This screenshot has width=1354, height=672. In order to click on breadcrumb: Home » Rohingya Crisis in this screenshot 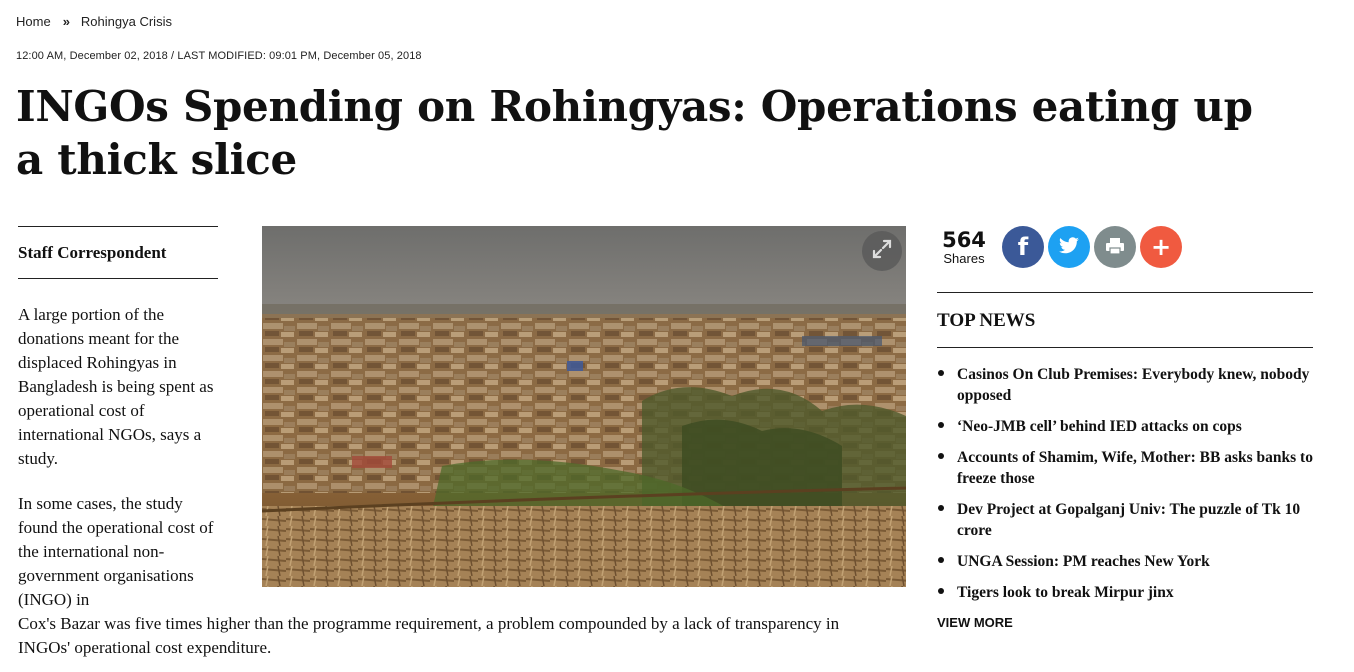, I will do `click(94, 21)`.